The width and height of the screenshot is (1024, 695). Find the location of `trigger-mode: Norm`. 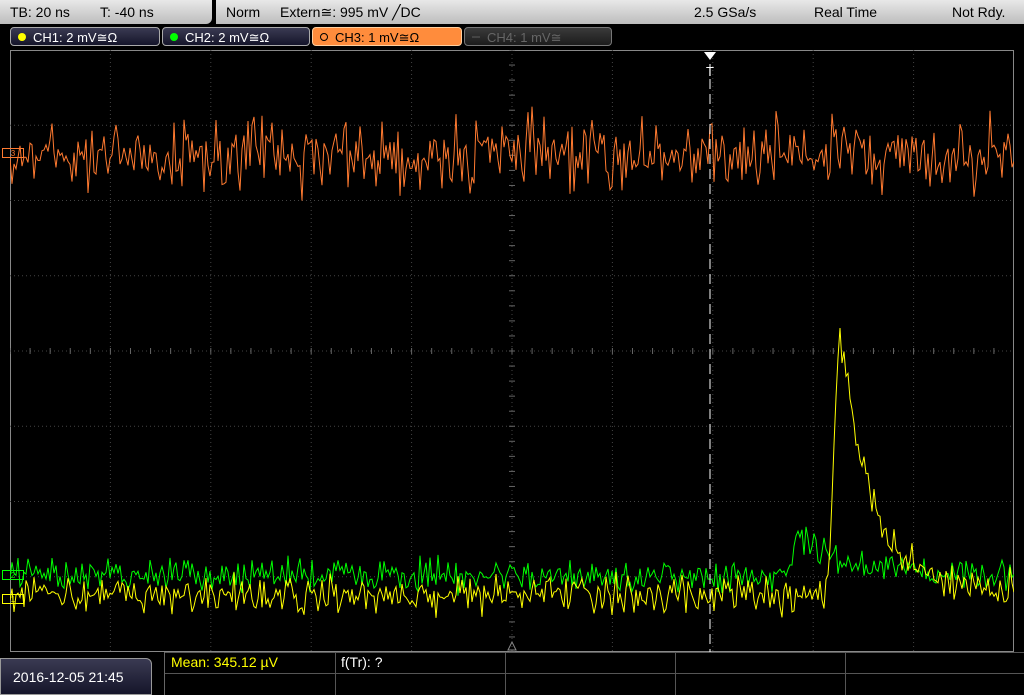

trigger-mode: Norm is located at coordinates (243, 12).